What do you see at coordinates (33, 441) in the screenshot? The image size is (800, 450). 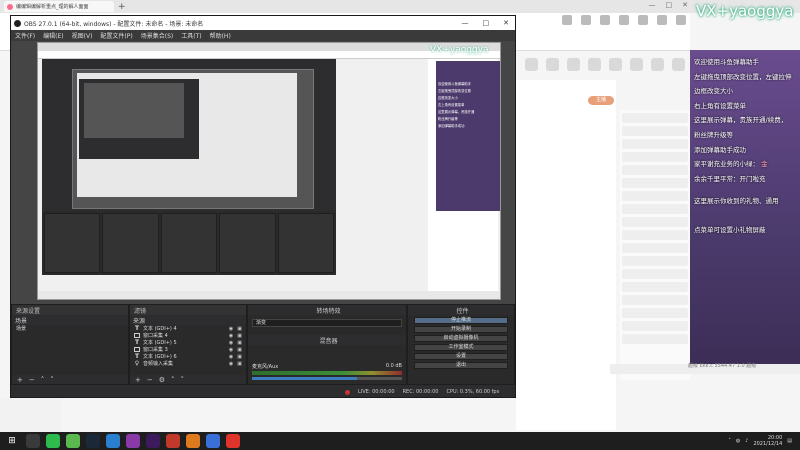 I see `obs-icon` at bounding box center [33, 441].